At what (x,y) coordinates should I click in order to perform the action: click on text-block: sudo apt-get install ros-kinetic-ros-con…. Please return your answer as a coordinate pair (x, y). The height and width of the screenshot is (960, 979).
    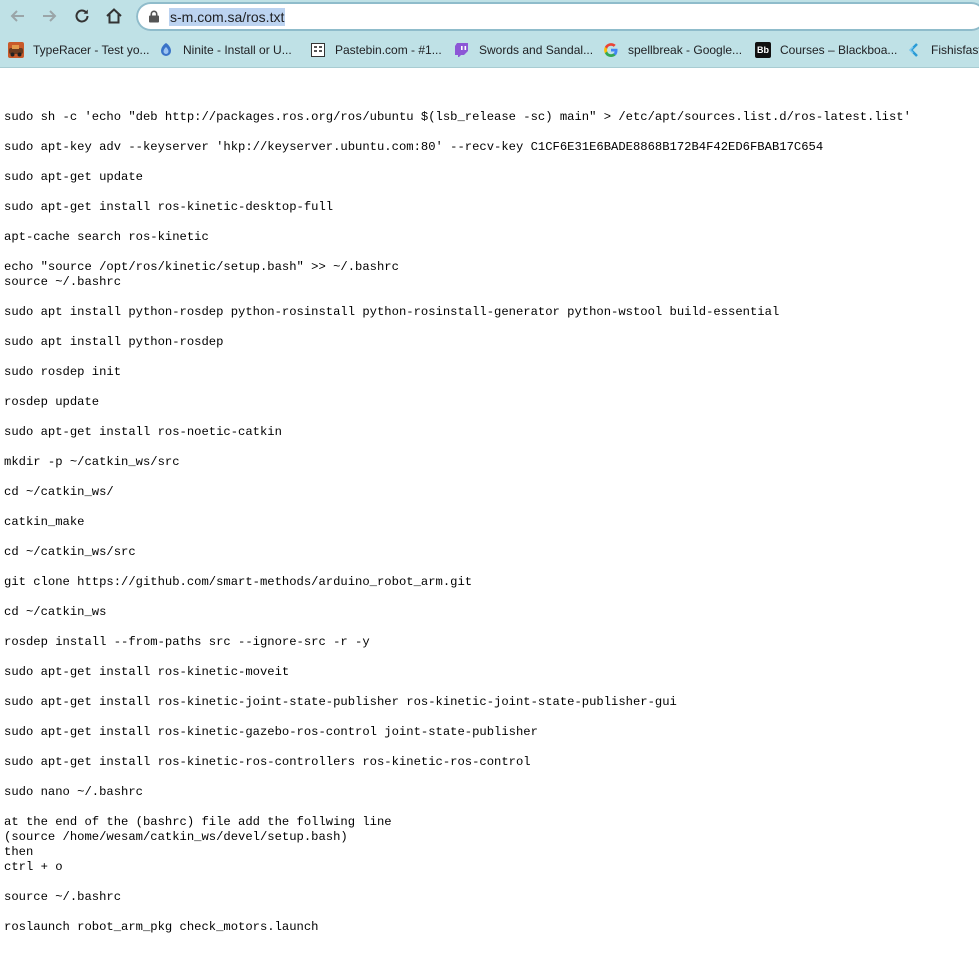
    Looking at the image, I should click on (489, 762).